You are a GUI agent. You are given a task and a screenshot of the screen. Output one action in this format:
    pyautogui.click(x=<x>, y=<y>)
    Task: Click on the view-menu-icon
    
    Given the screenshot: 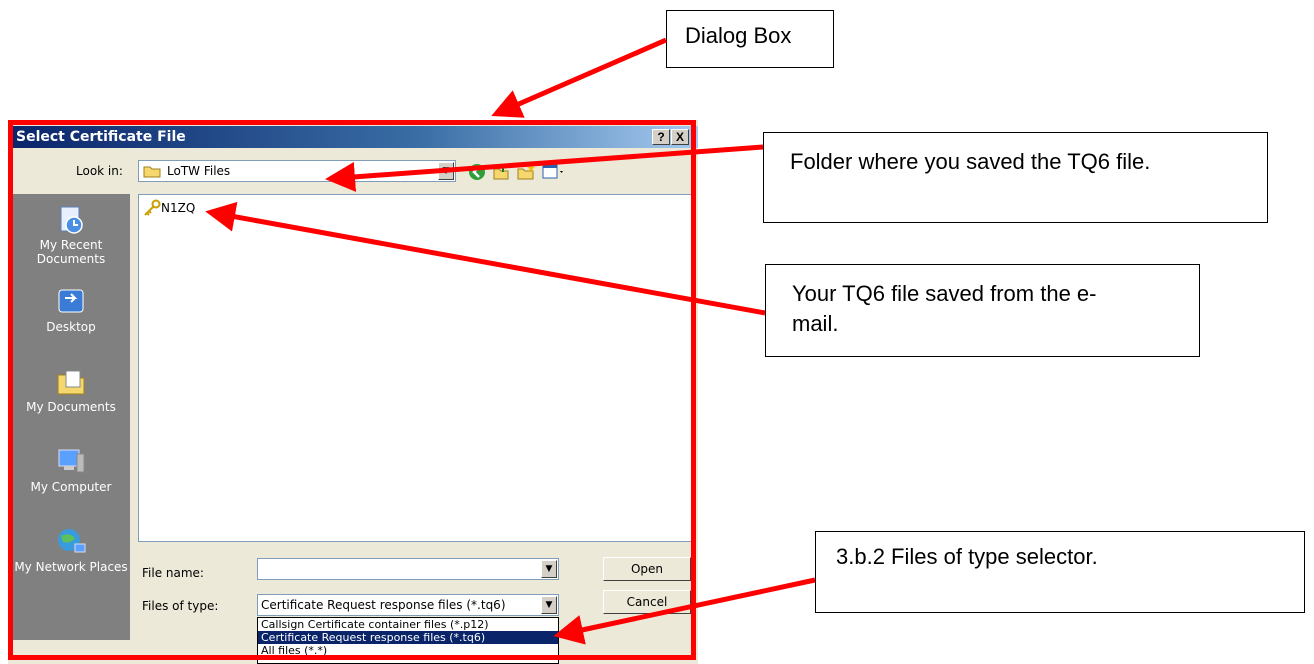 What is the action you would take?
    pyautogui.click(x=554, y=174)
    